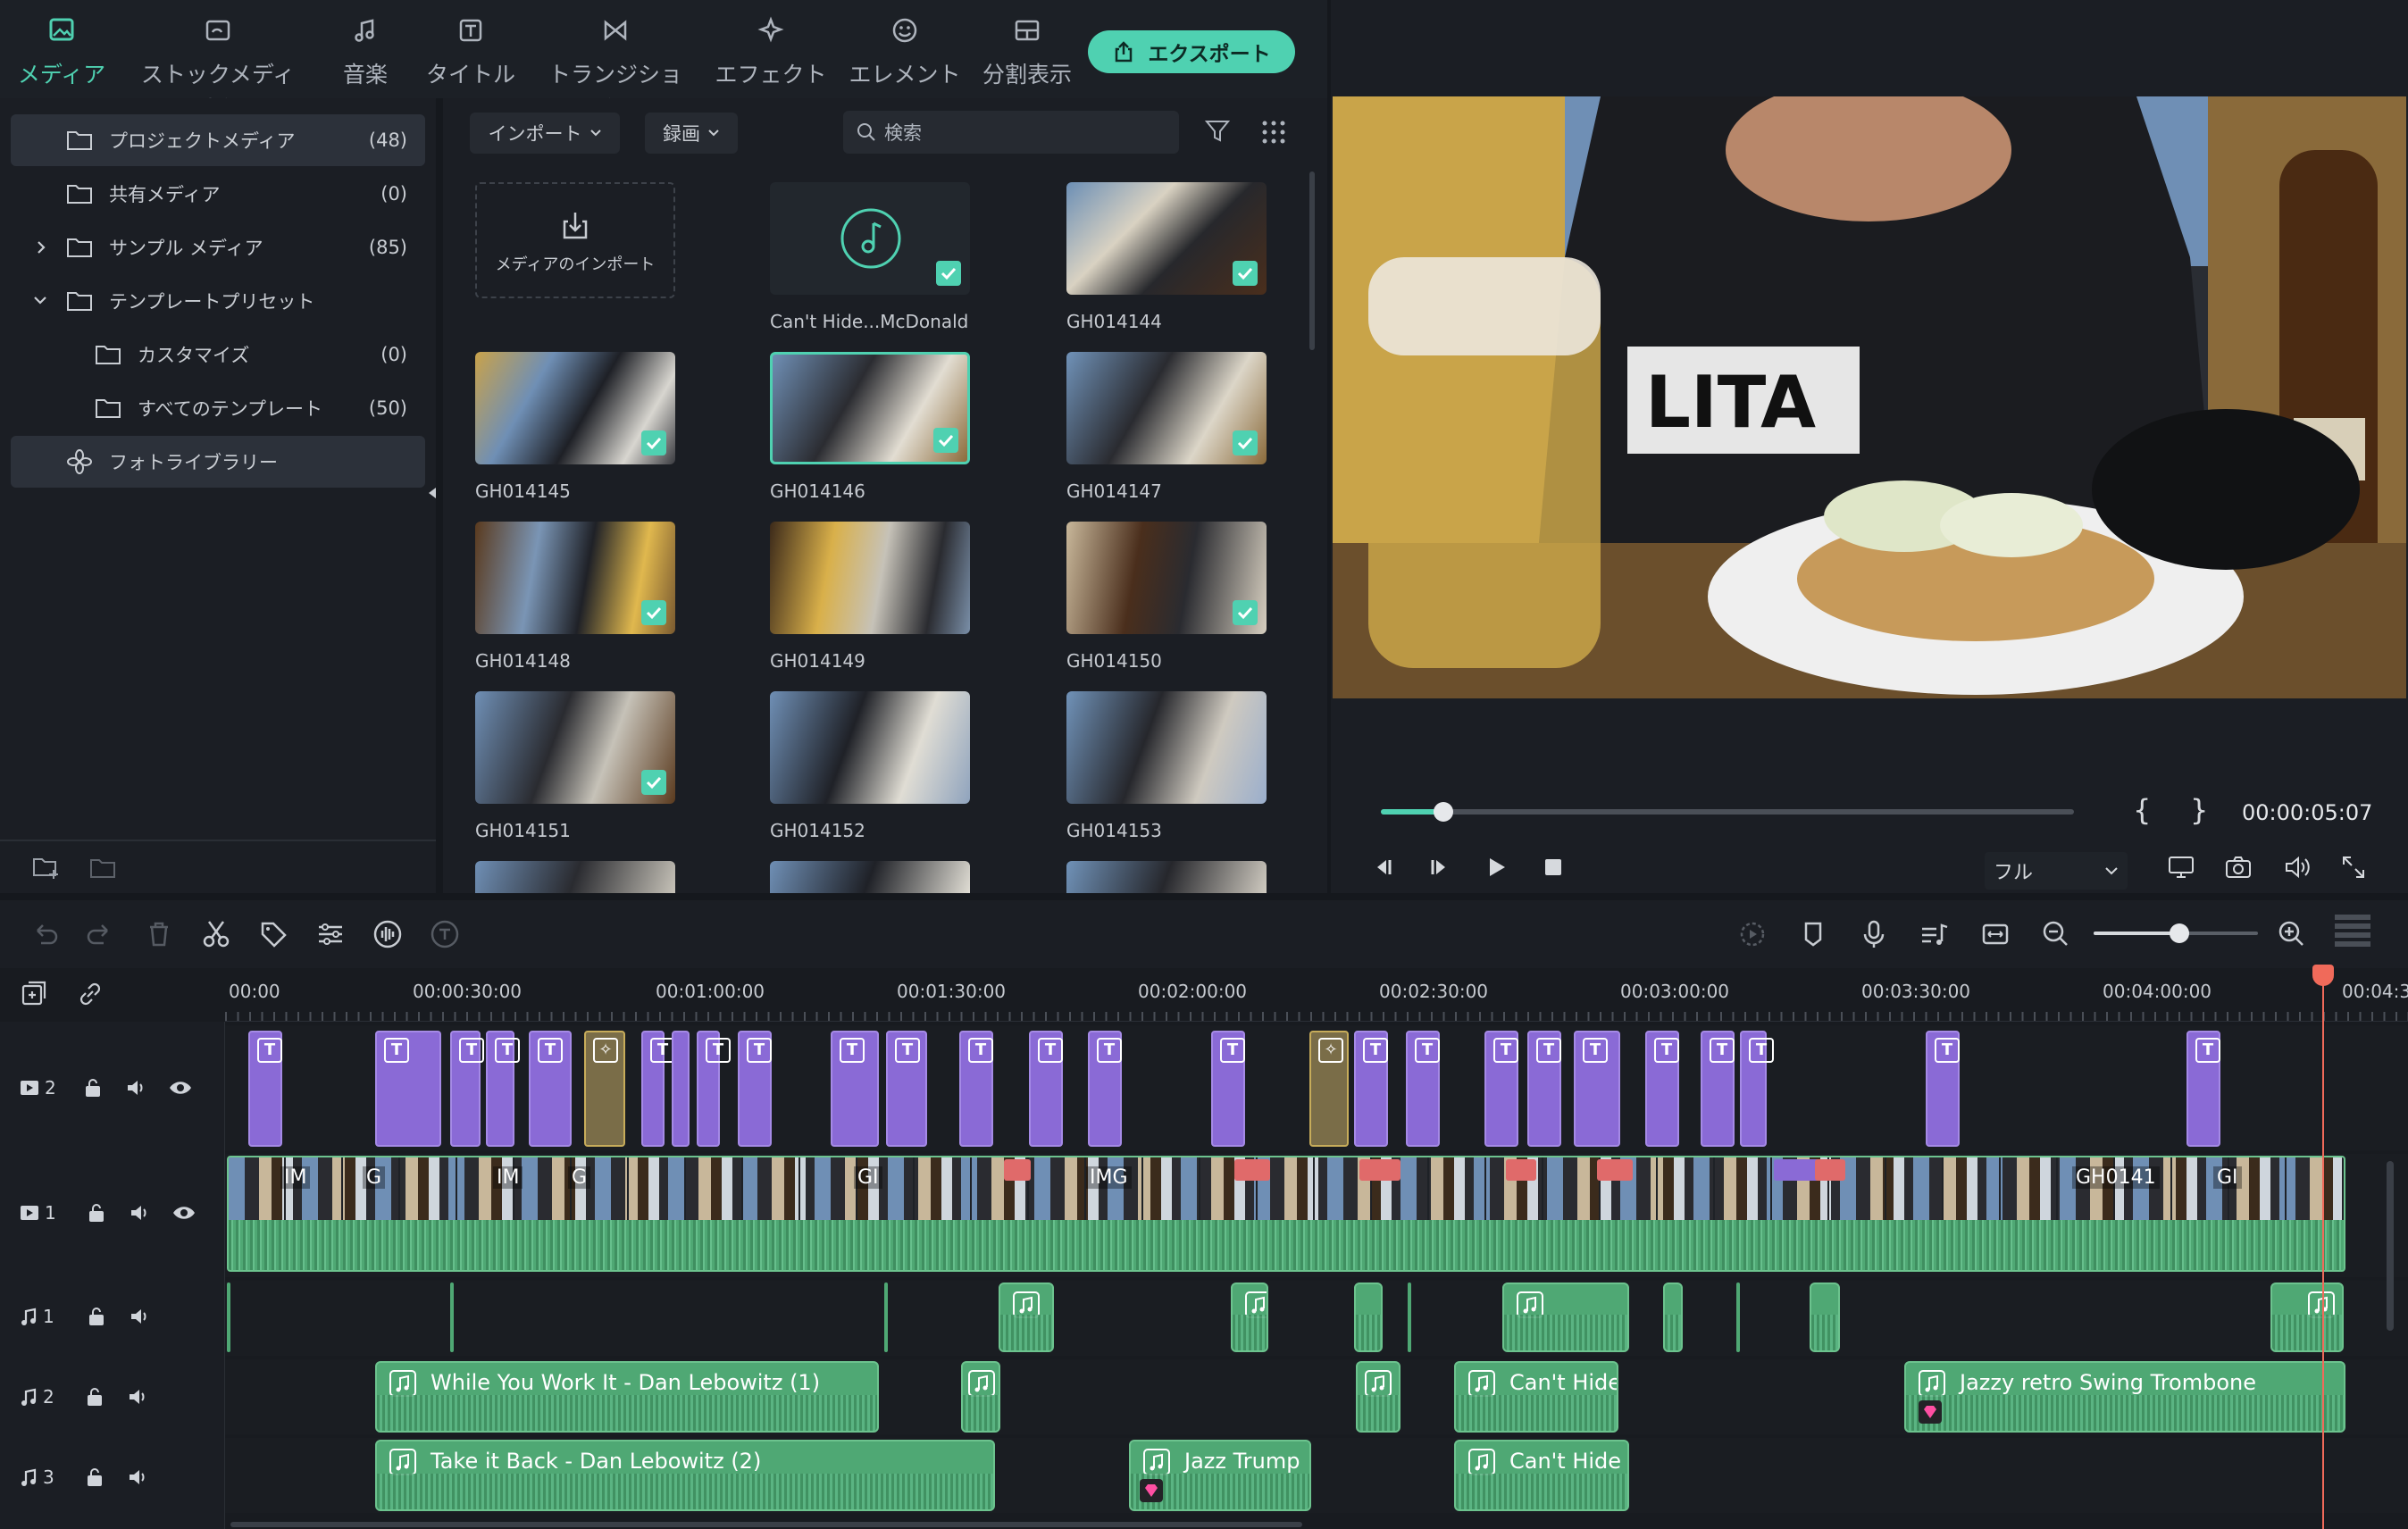 The image size is (2408, 1529). What do you see at coordinates (2124, 1397) in the screenshot?
I see `audio-clip: Jazzy retro Swing Trombone` at bounding box center [2124, 1397].